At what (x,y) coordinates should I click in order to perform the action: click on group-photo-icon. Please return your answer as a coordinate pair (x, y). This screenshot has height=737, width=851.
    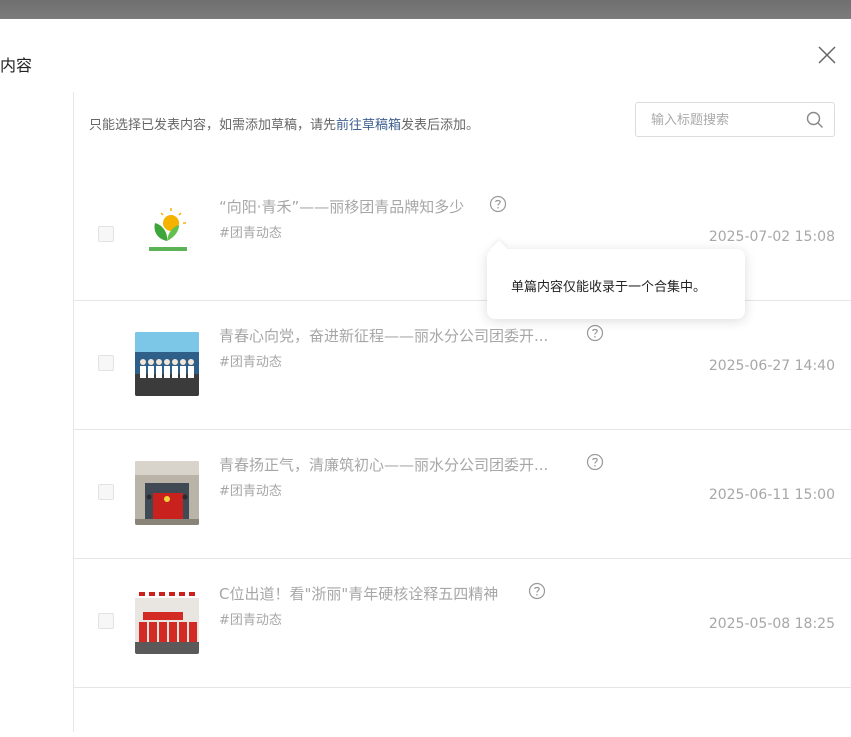
    Looking at the image, I should click on (167, 364).